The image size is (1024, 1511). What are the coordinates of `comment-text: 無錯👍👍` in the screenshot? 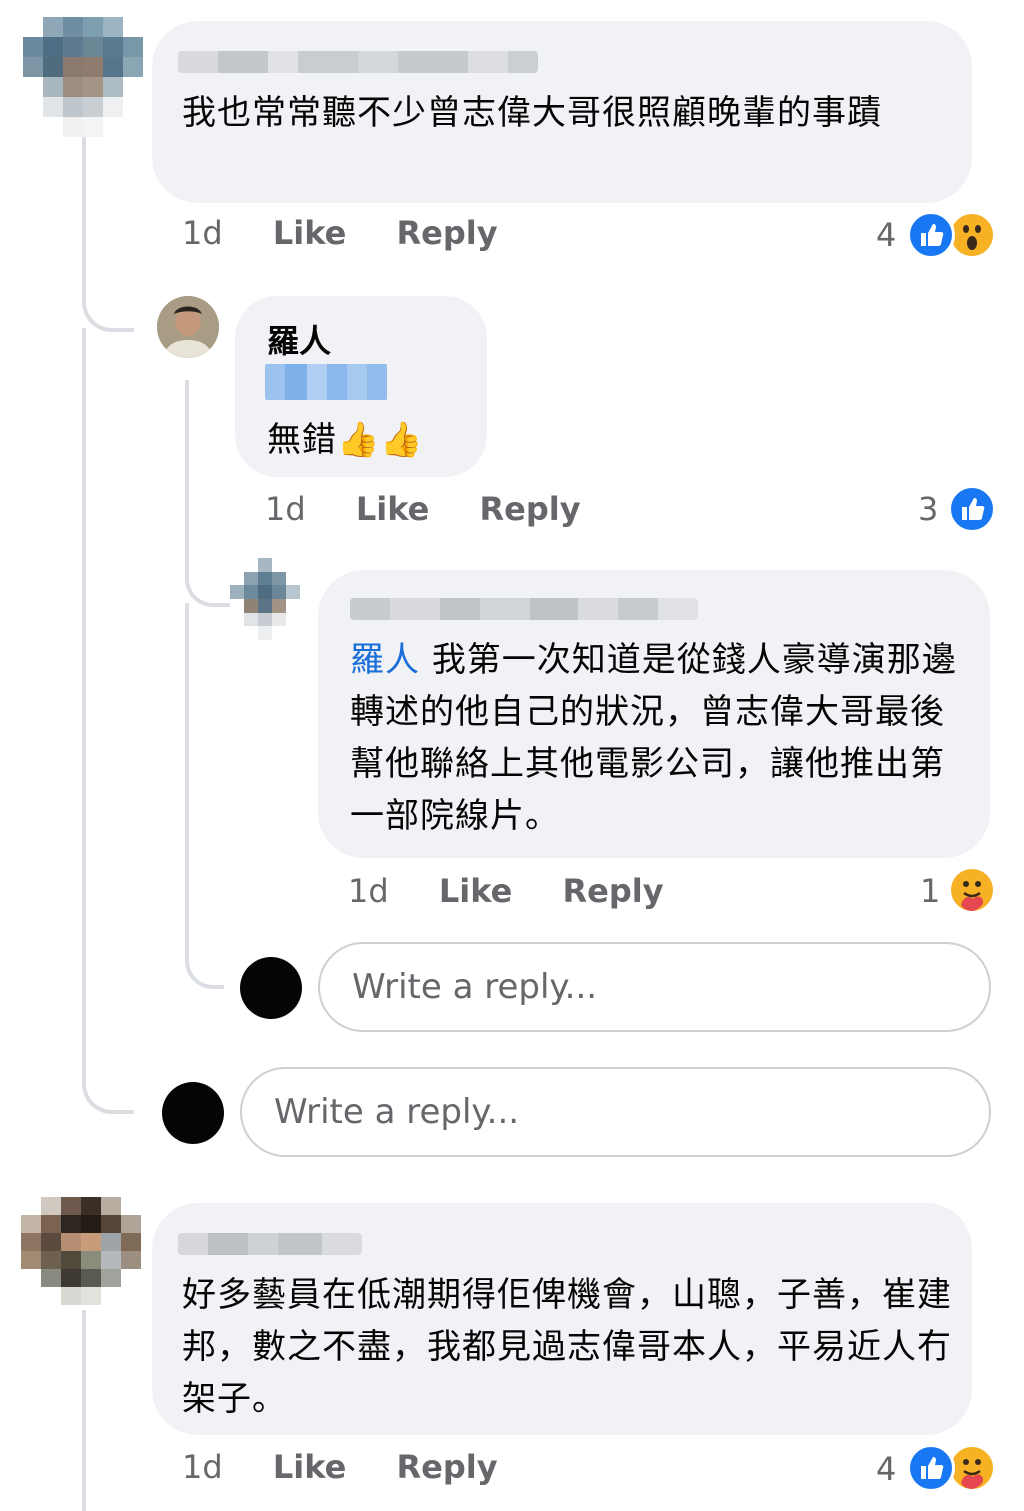 It's located at (345, 440).